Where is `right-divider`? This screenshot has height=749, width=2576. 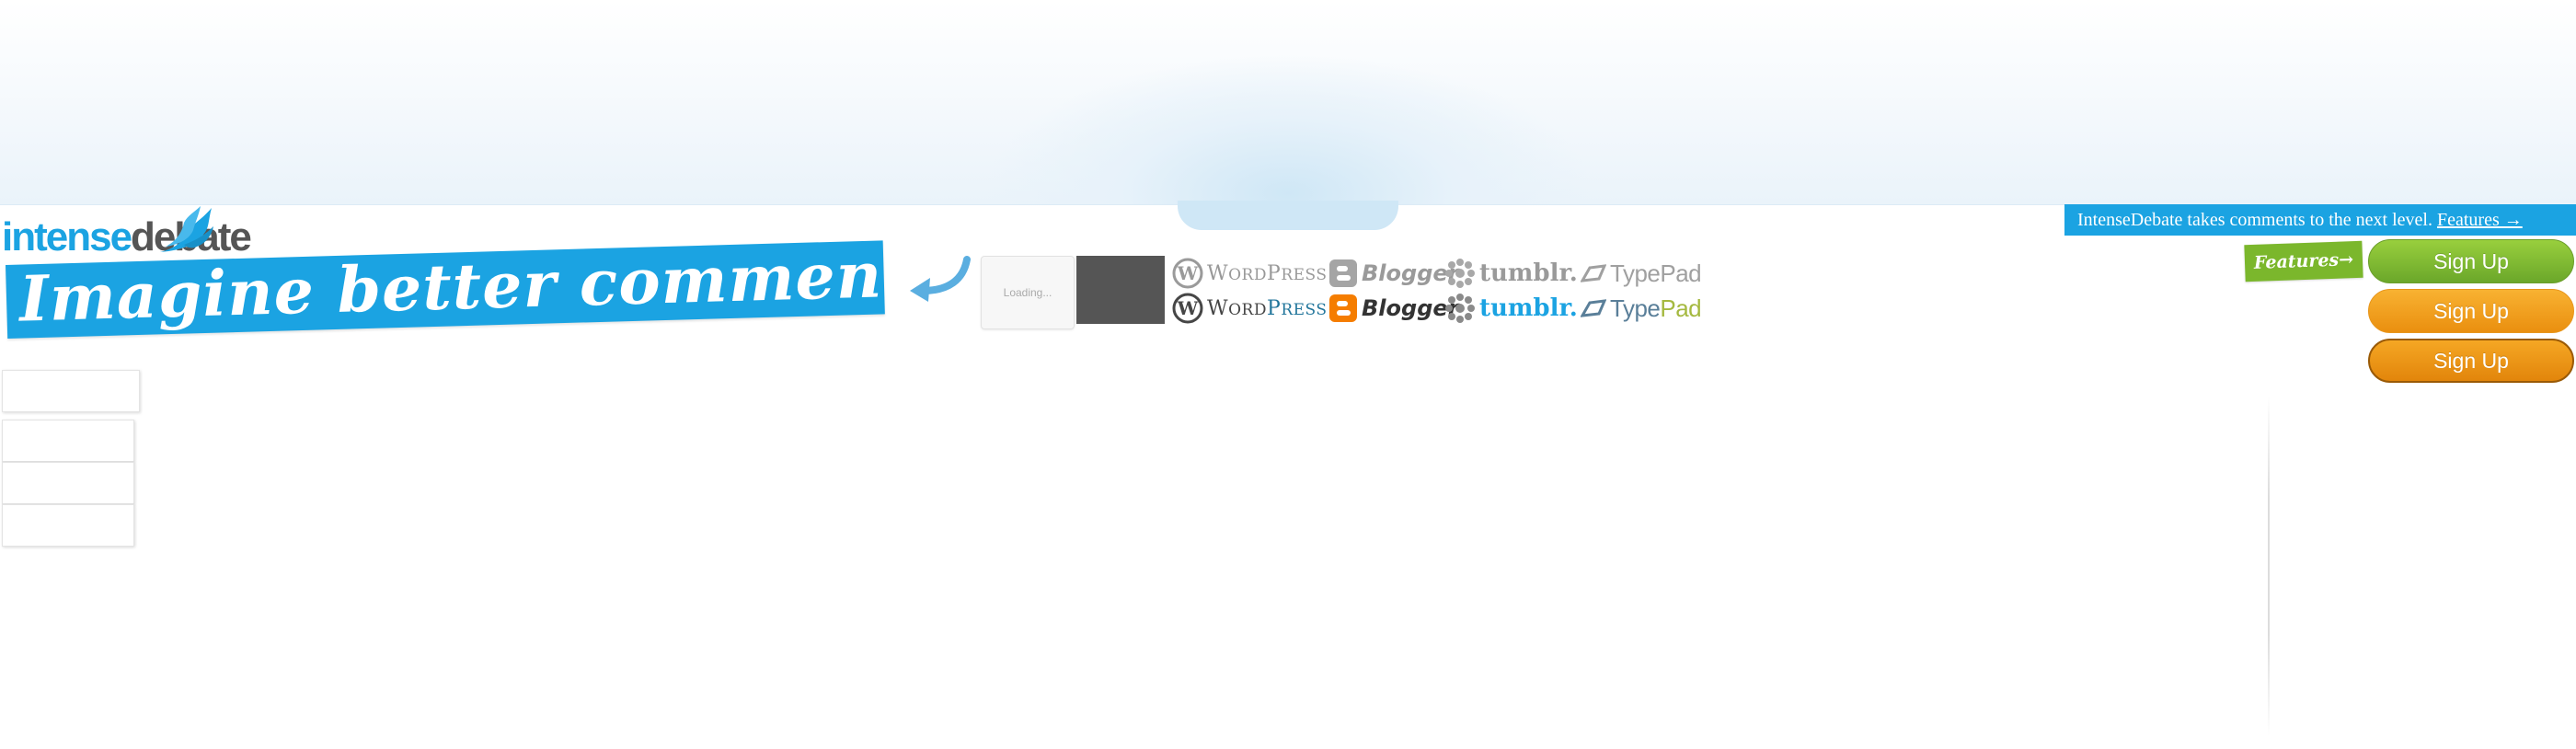
right-divider is located at coordinates (2269, 566).